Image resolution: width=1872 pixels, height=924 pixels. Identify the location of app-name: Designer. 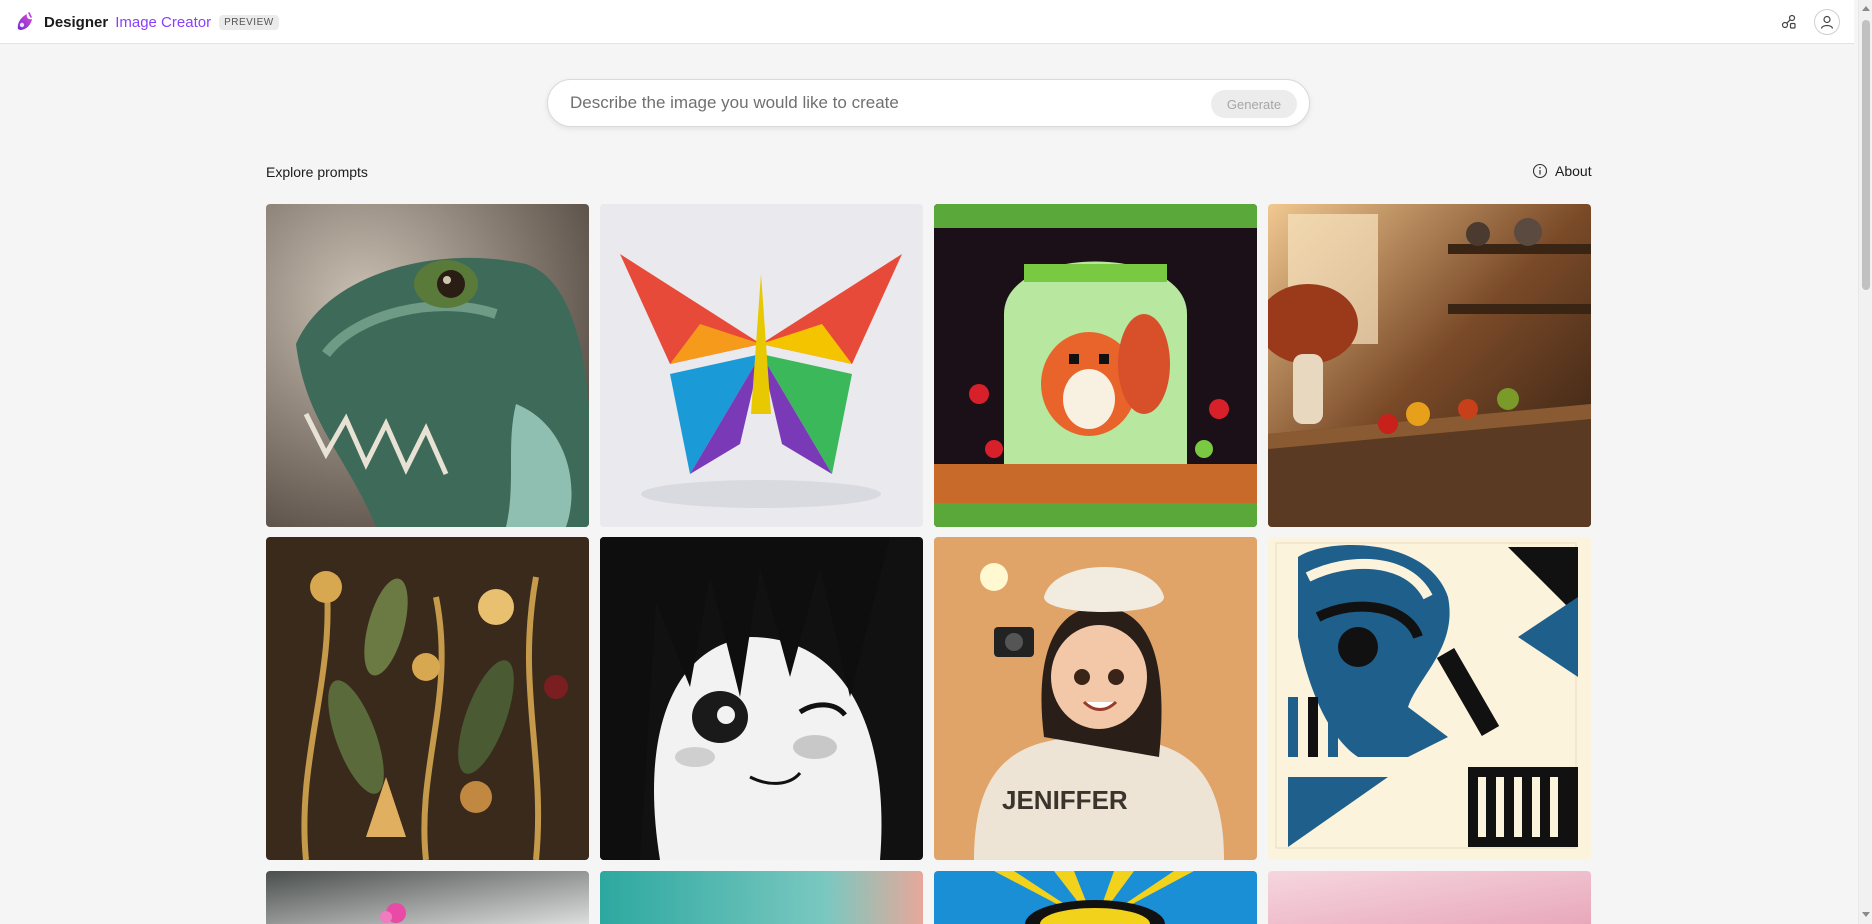
(76, 22).